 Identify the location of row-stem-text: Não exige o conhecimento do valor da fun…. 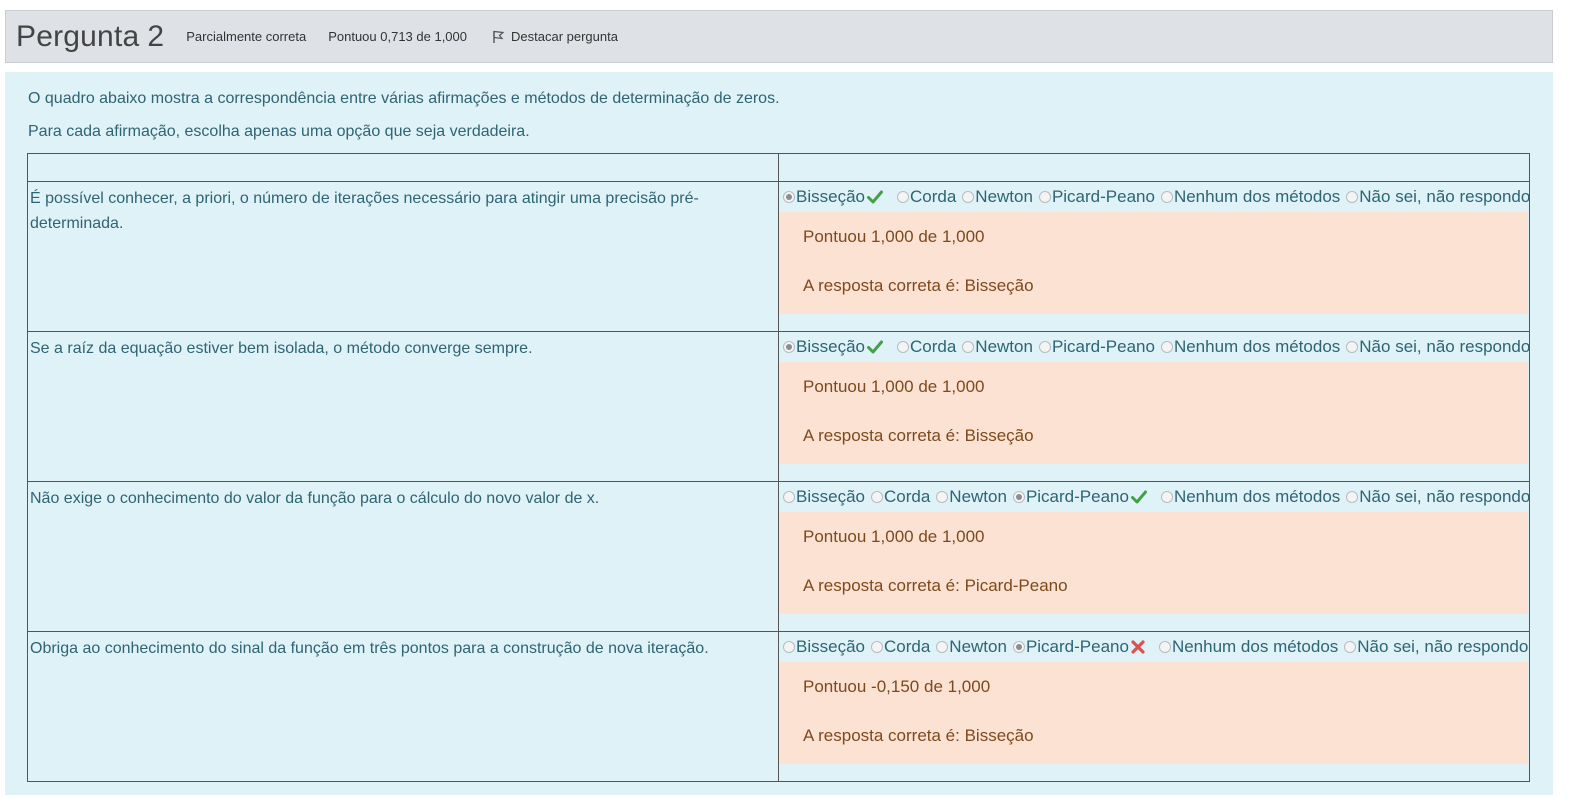
(315, 498).